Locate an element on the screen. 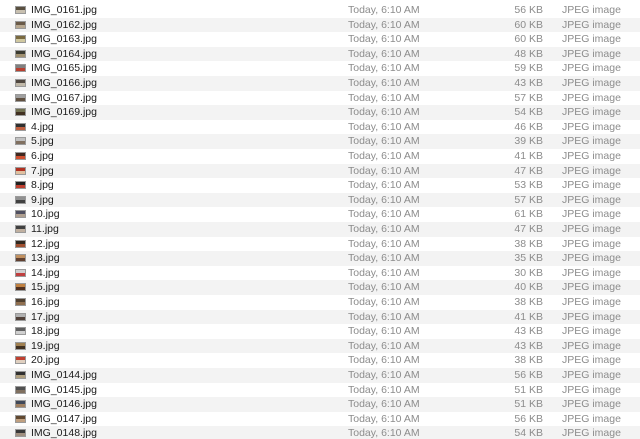  file-name: 9.jpg is located at coordinates (42, 200).